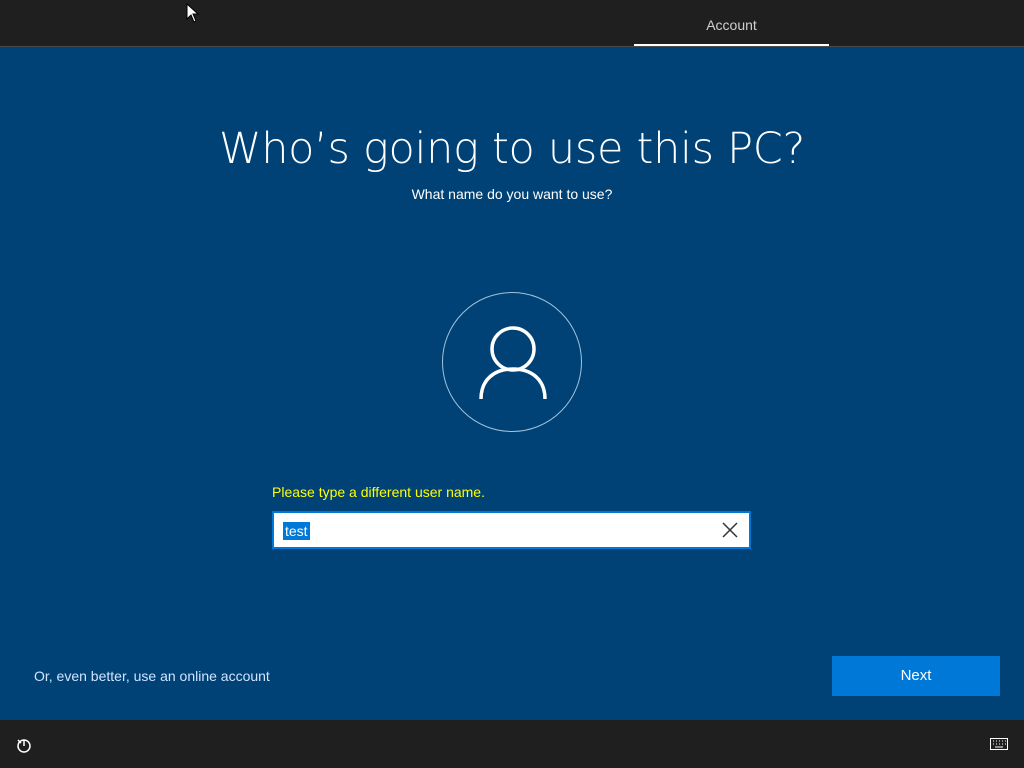 This screenshot has width=1024, height=768. I want to click on bottom-bar, so click(512, 744).